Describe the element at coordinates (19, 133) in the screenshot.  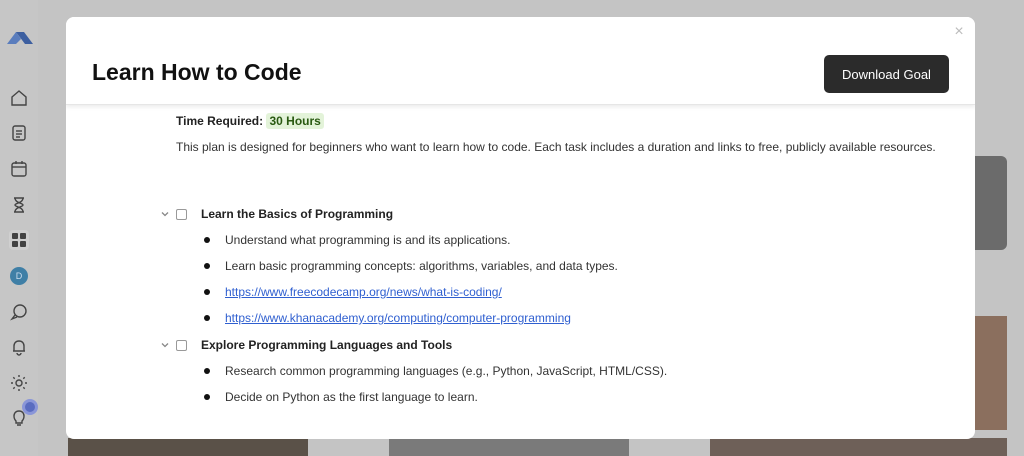
I see `list-icon` at that location.